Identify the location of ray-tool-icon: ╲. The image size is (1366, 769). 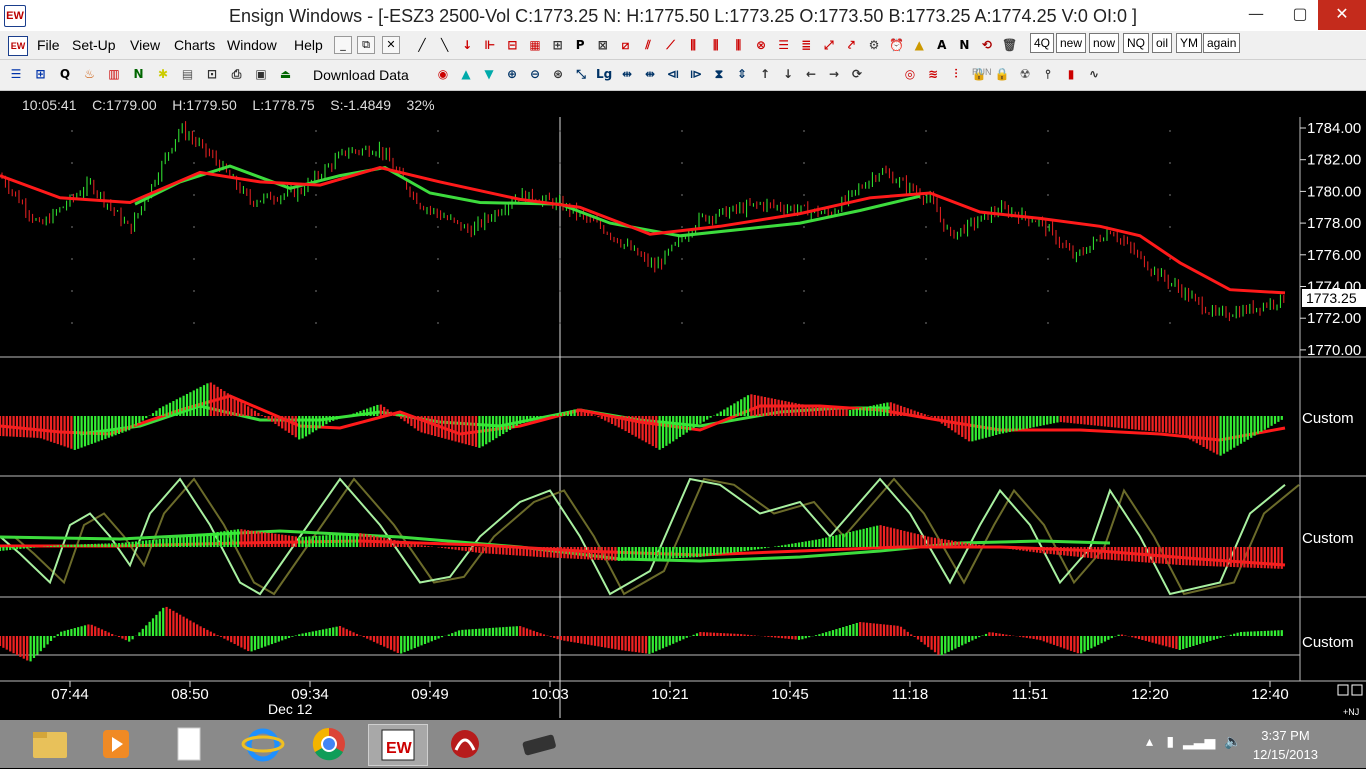
(445, 45).